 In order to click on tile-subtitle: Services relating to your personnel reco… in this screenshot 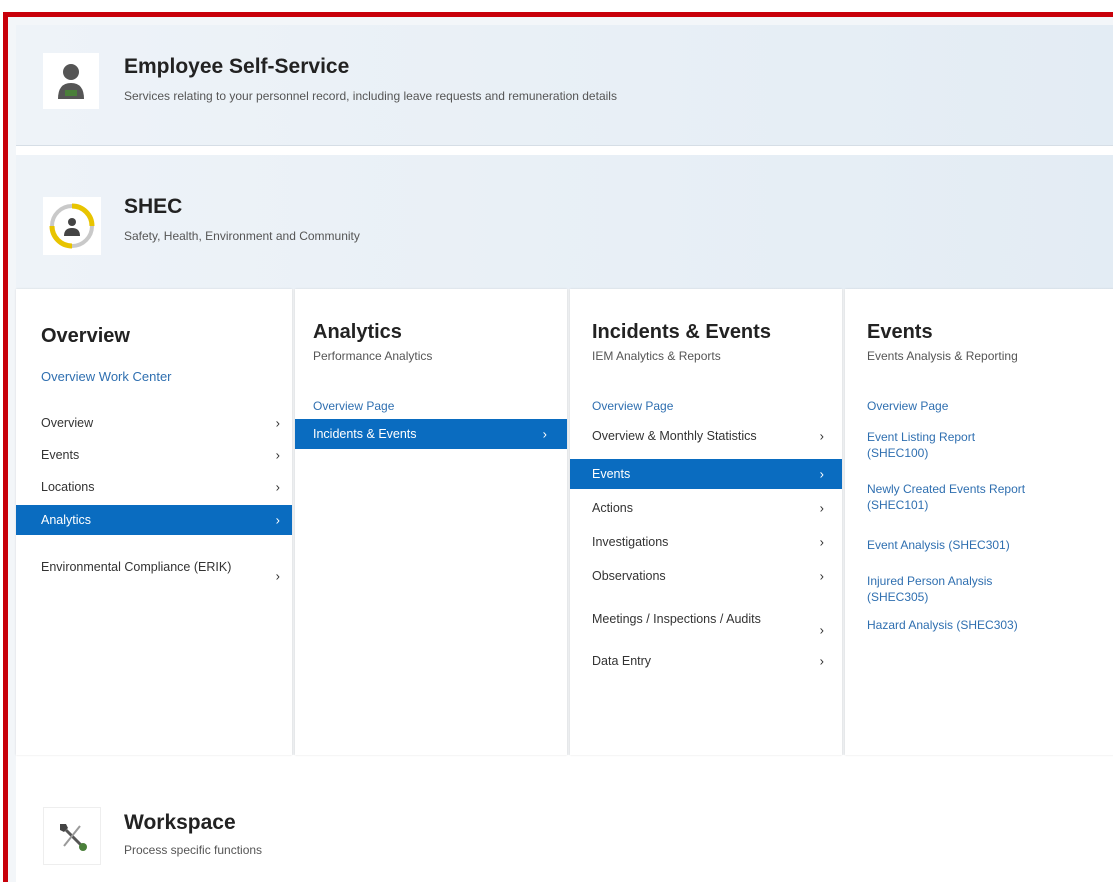, I will do `click(370, 96)`.